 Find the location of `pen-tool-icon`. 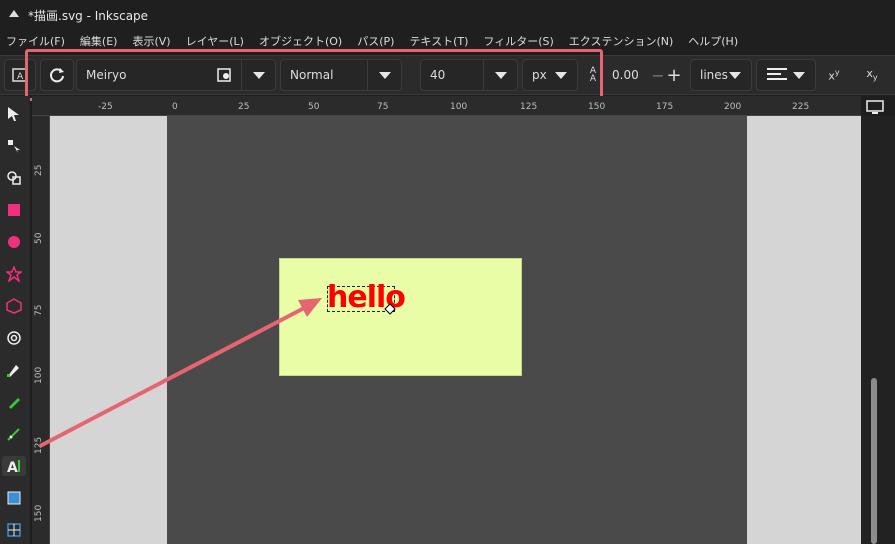

pen-tool-icon is located at coordinates (14, 370).